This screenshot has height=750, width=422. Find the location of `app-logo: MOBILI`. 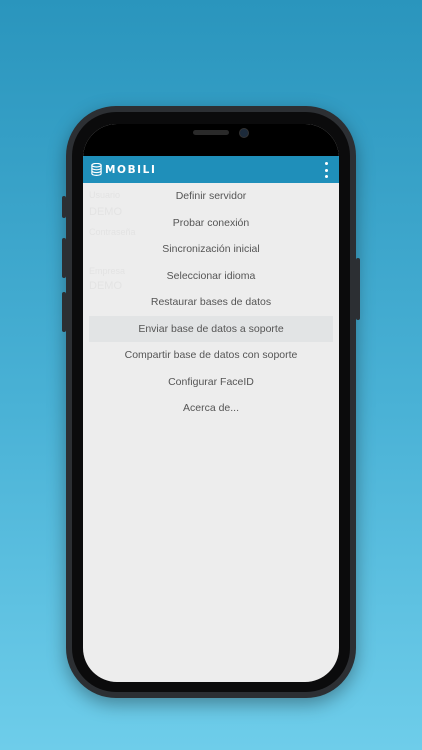

app-logo: MOBILI is located at coordinates (123, 169).